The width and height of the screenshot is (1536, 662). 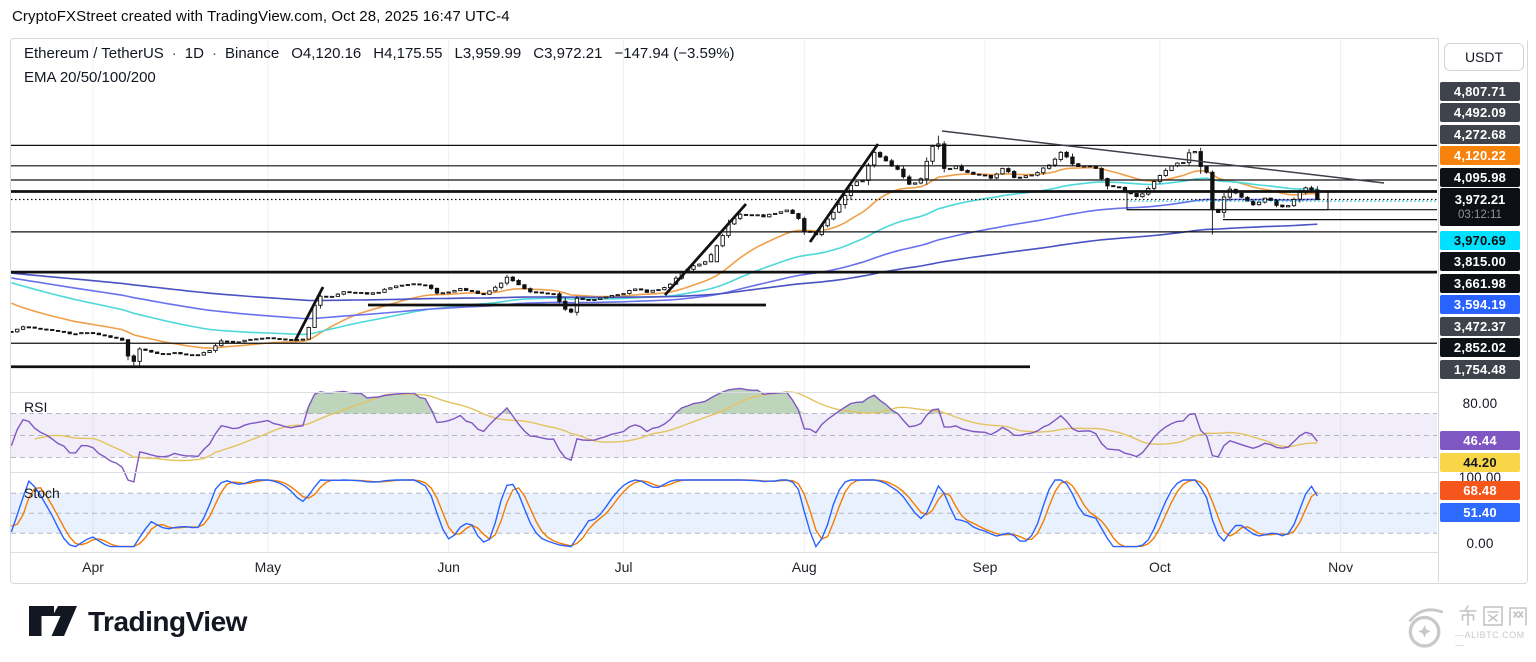 I want to click on watermark-cjk-glyphs, so click(x=1492, y=615).